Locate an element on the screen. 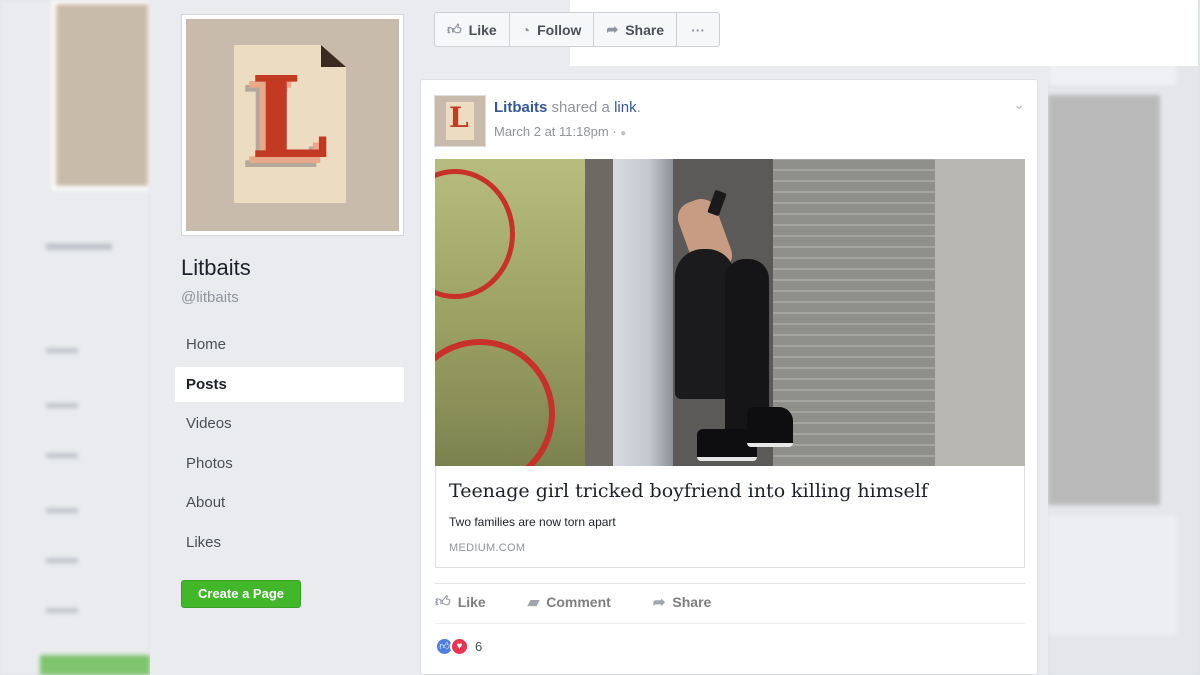 The height and width of the screenshot is (675, 1200). post-object-link: link is located at coordinates (625, 107).